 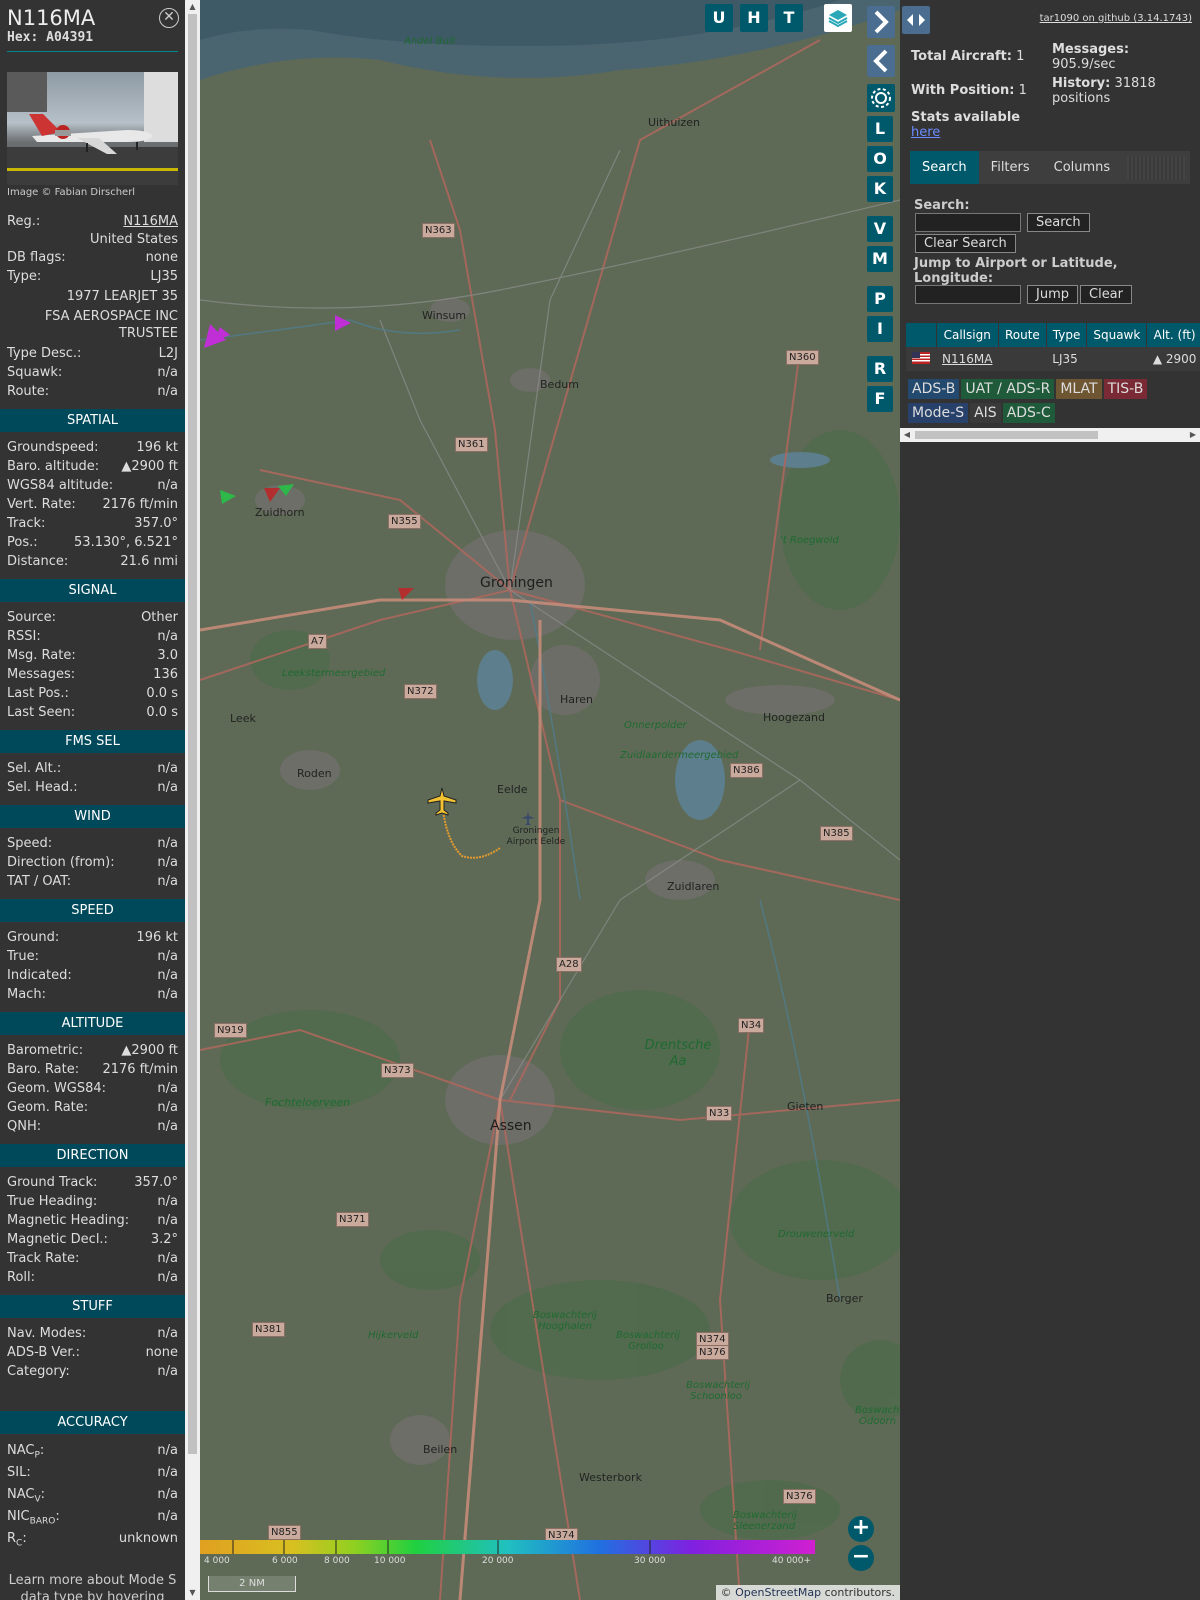 I want to click on section-header-wind: WIND, so click(x=92, y=816).